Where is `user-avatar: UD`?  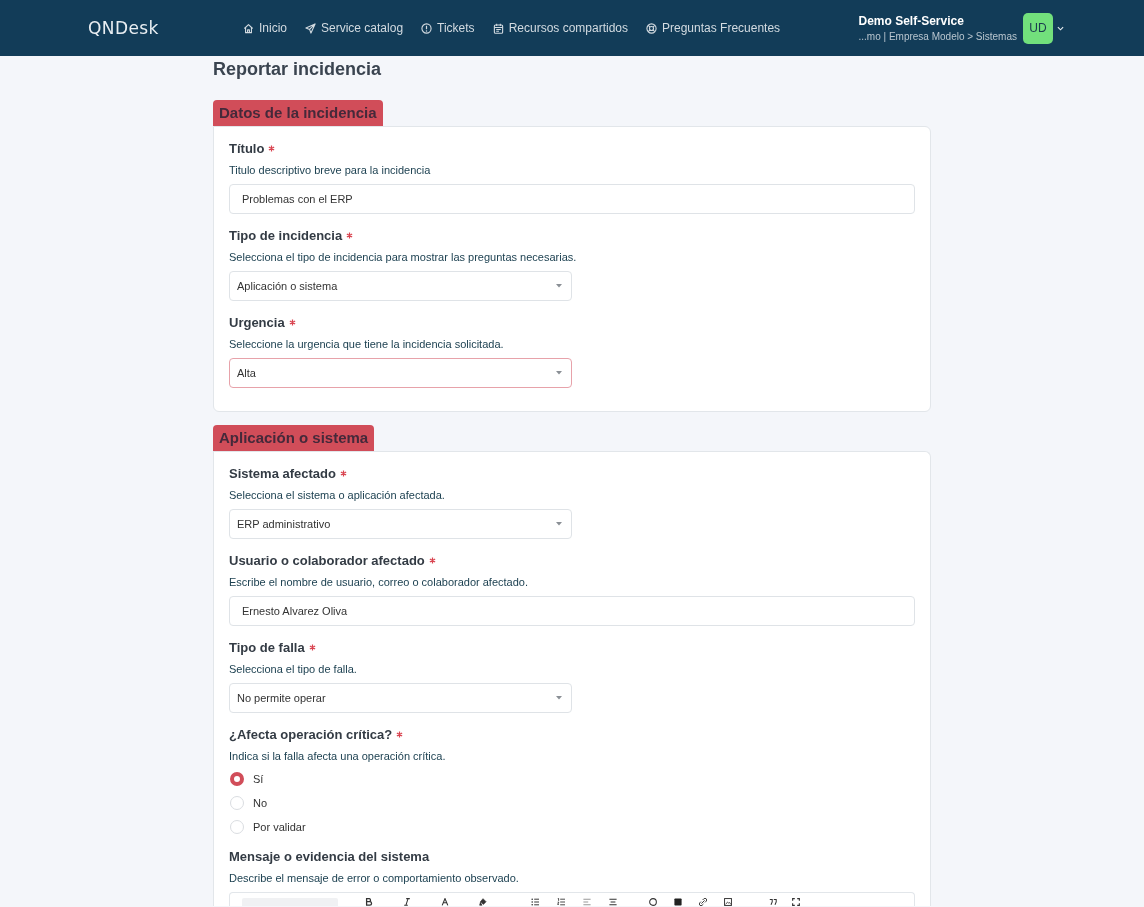
user-avatar: UD is located at coordinates (1038, 28).